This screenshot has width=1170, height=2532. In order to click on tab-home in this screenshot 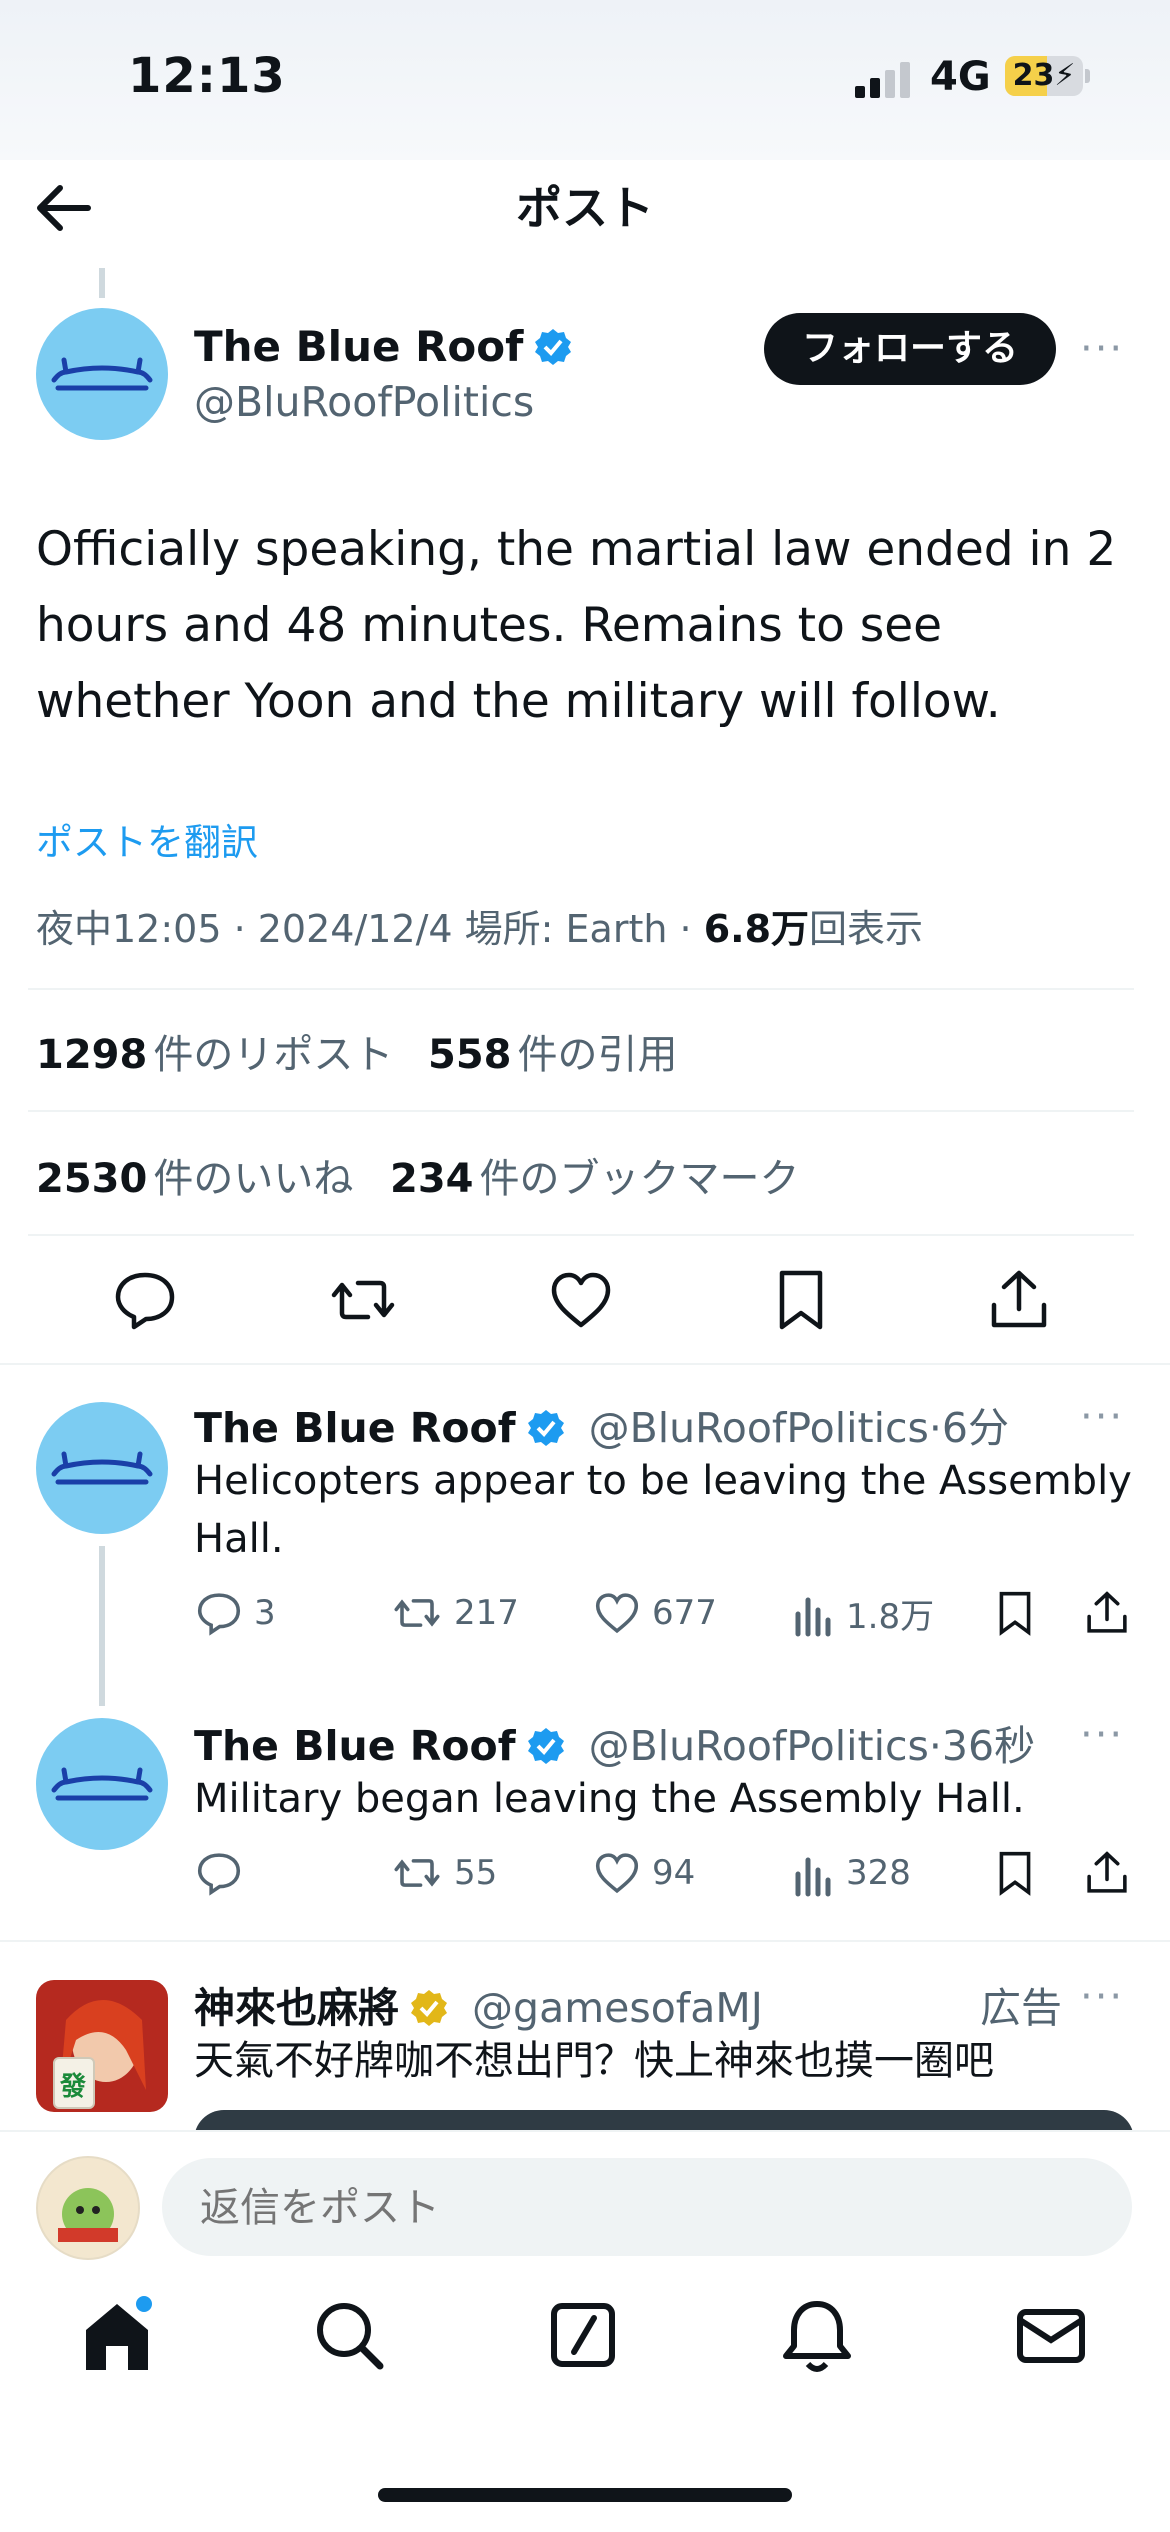, I will do `click(117, 2335)`.